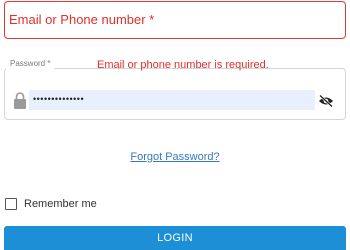 The height and width of the screenshot is (250, 350). Describe the element at coordinates (82, 19) in the screenshot. I see `email-field-label: Email or Phone number *` at that location.